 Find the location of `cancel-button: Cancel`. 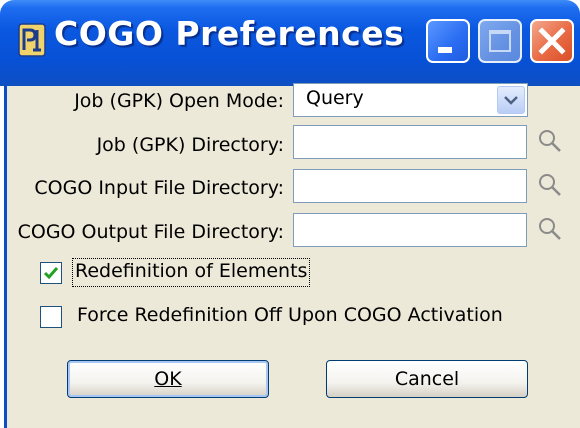

cancel-button: Cancel is located at coordinates (427, 379).